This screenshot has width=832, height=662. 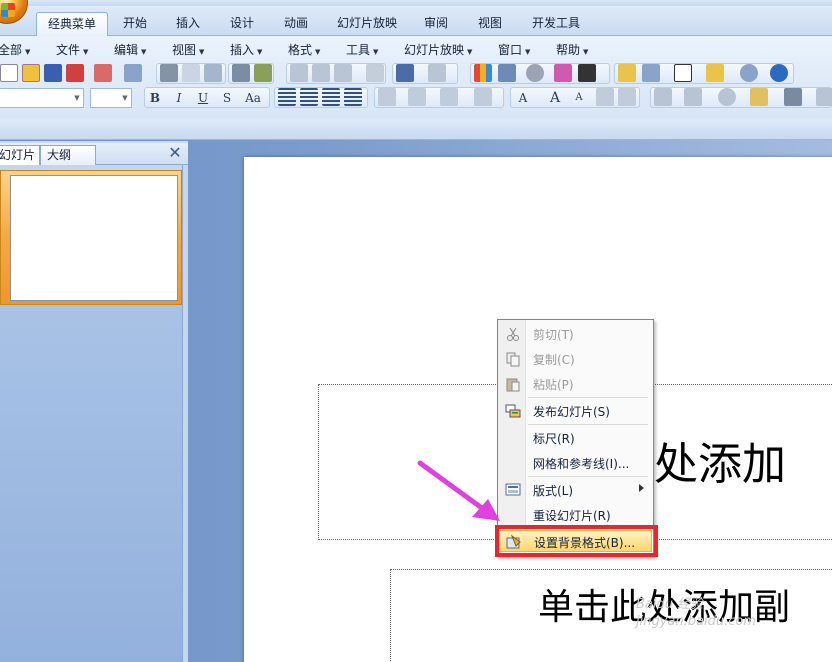 What do you see at coordinates (416, 21) in the screenshot?
I see `ribbon-tab-strip: 经典菜单 开始 插入 设计 动画 幻灯片放映 审阅 视图 开发工具` at bounding box center [416, 21].